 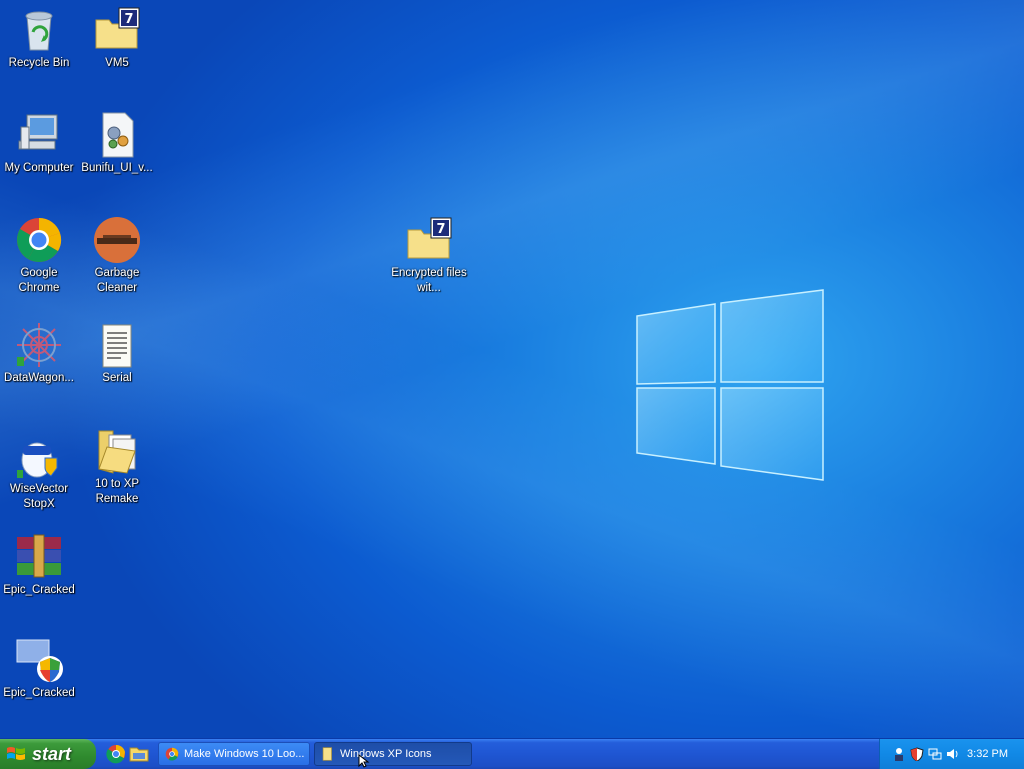 I want to click on desktop-icon-vm5: 7 VM5, so click(x=117, y=38).